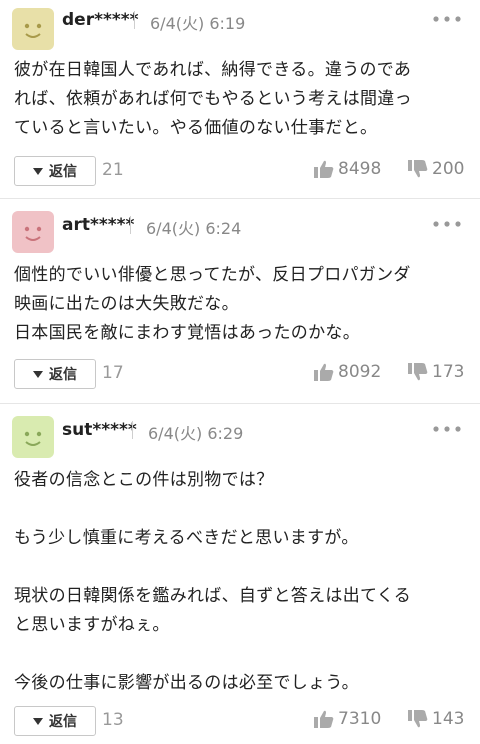 The width and height of the screenshot is (480, 744). I want to click on timestamp: 6/4(火) 6:24, so click(194, 228).